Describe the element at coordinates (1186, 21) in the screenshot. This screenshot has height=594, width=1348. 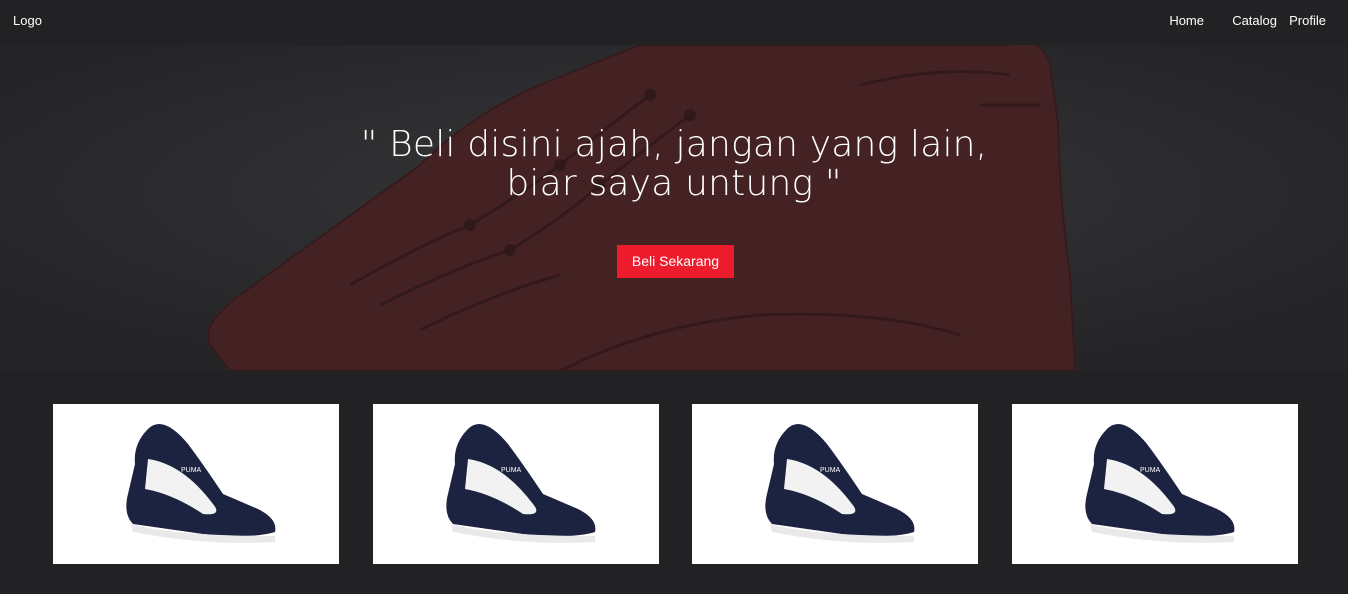
I see `nav-link-home: Home` at that location.